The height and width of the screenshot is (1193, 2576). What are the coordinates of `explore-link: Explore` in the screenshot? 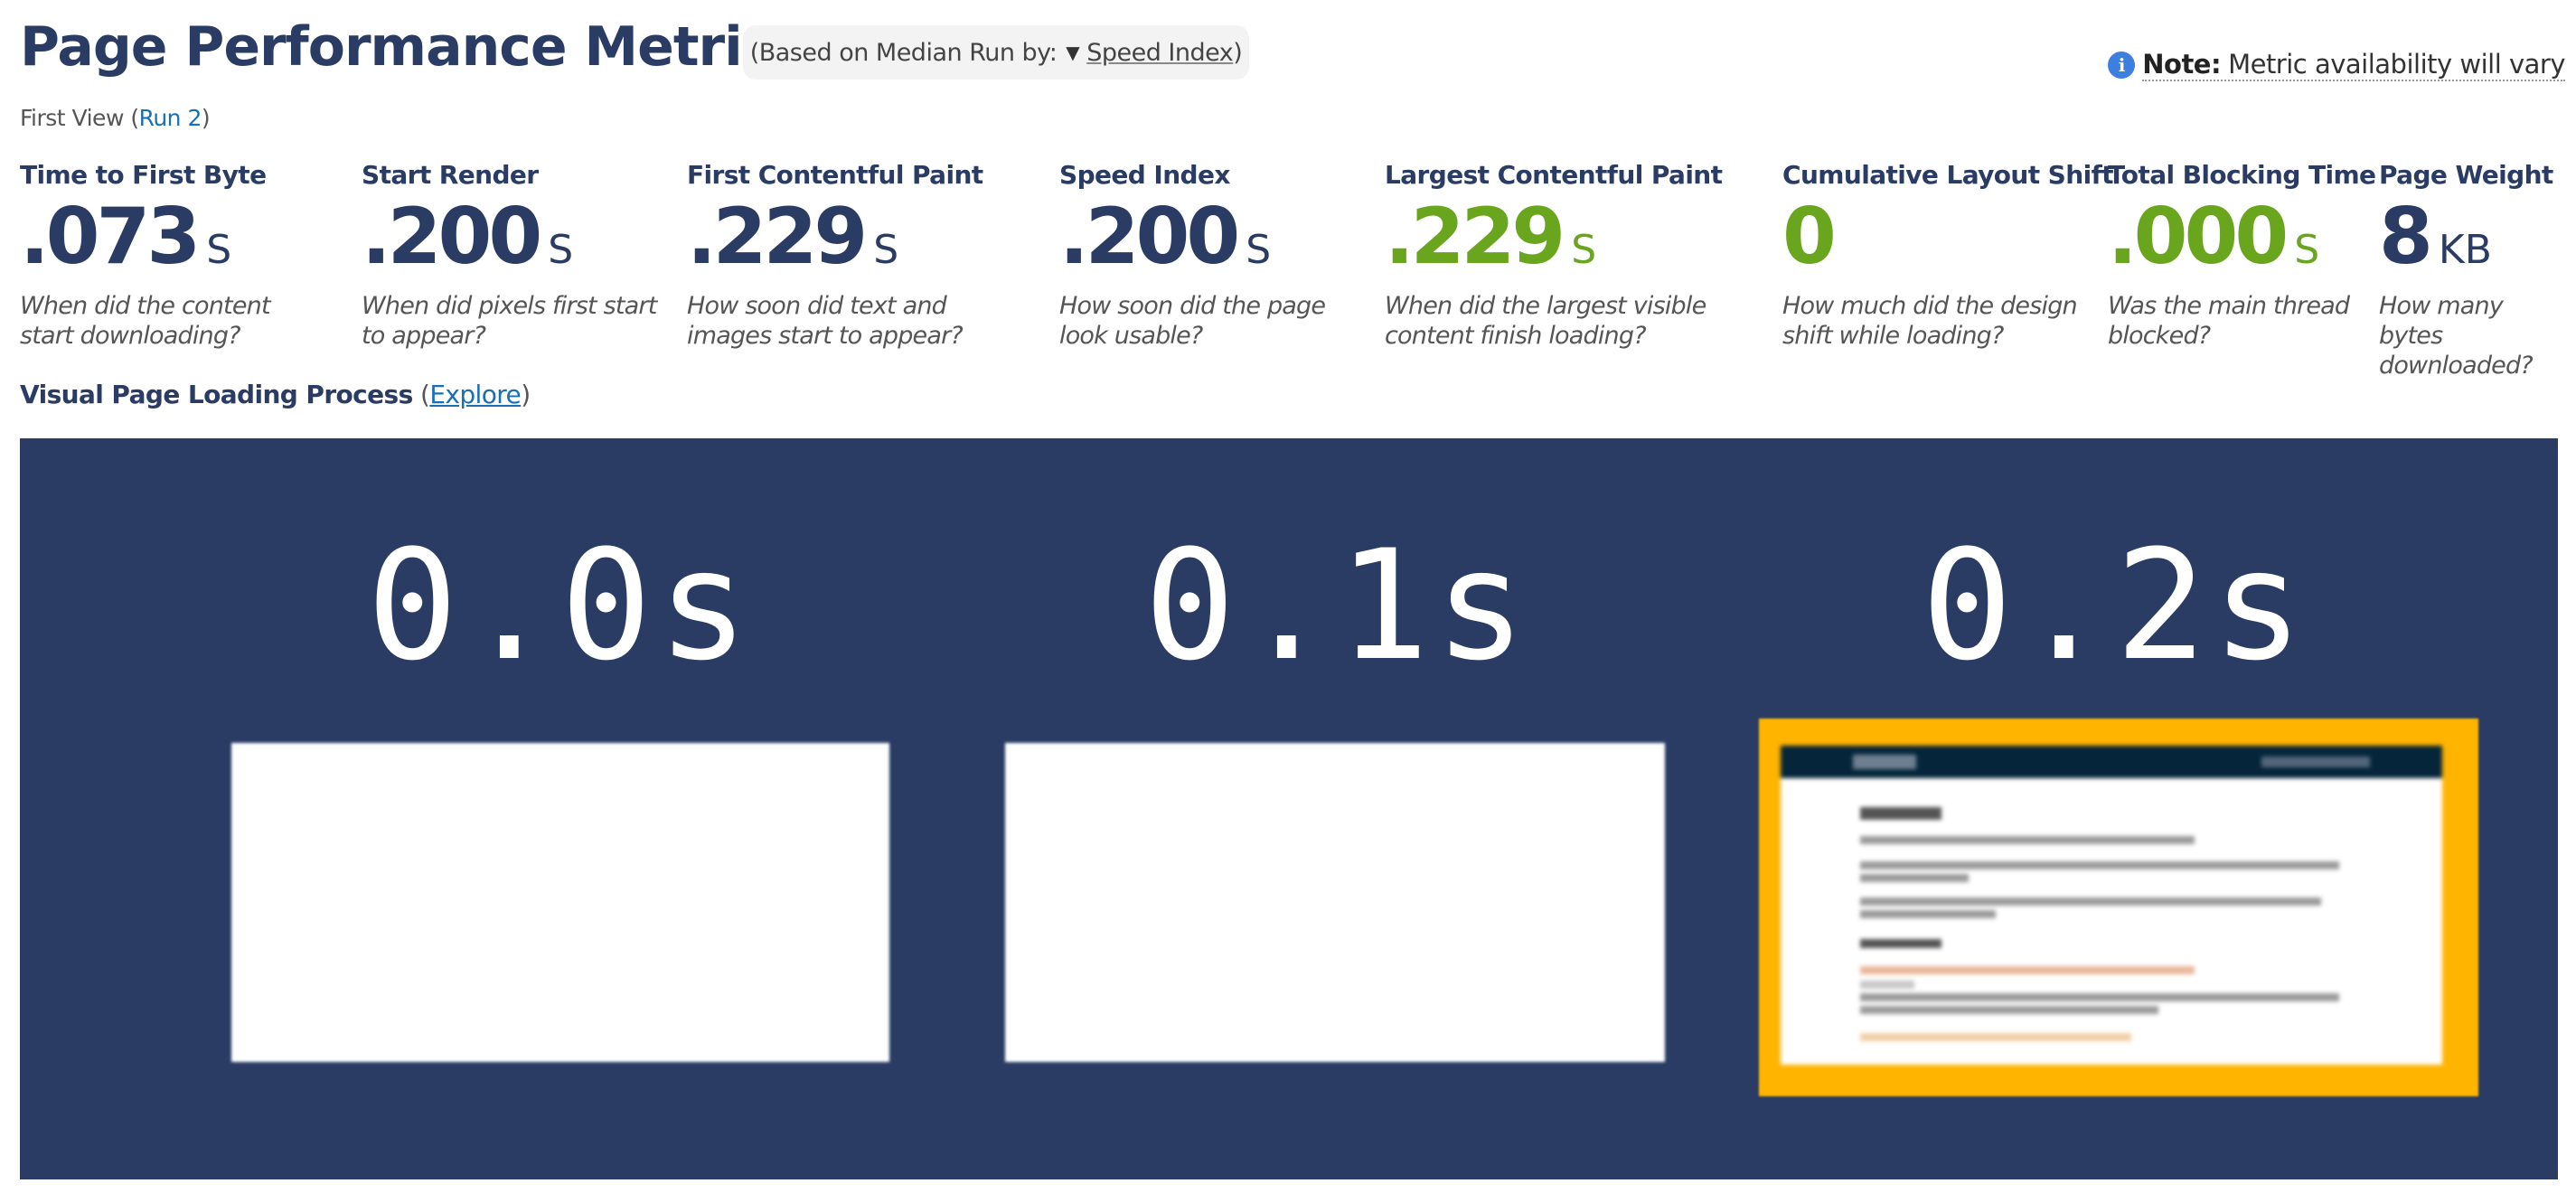 It's located at (475, 394).